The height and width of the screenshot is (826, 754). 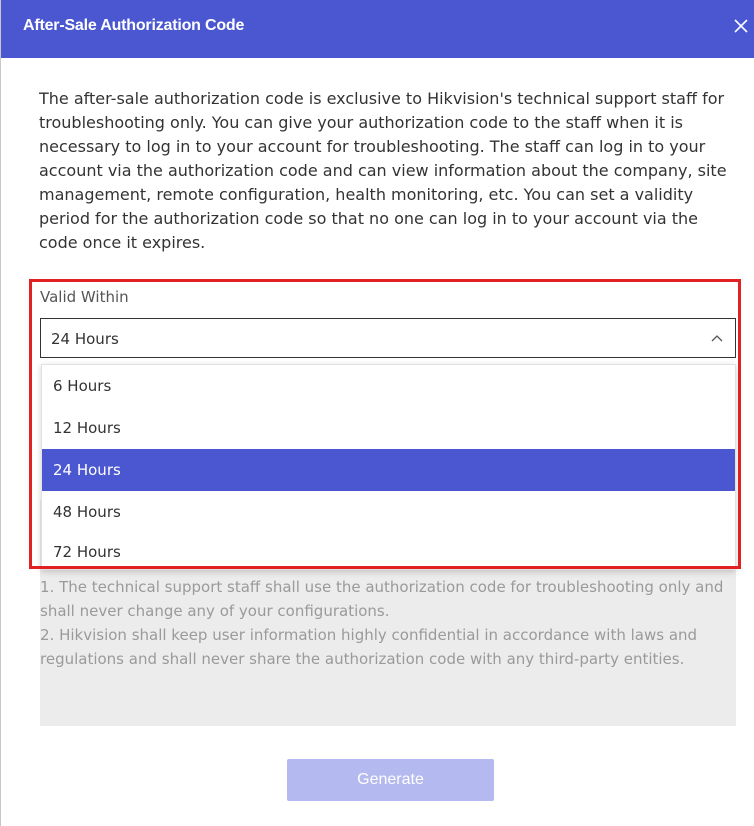 What do you see at coordinates (390, 780) in the screenshot?
I see `generate-button: Generate` at bounding box center [390, 780].